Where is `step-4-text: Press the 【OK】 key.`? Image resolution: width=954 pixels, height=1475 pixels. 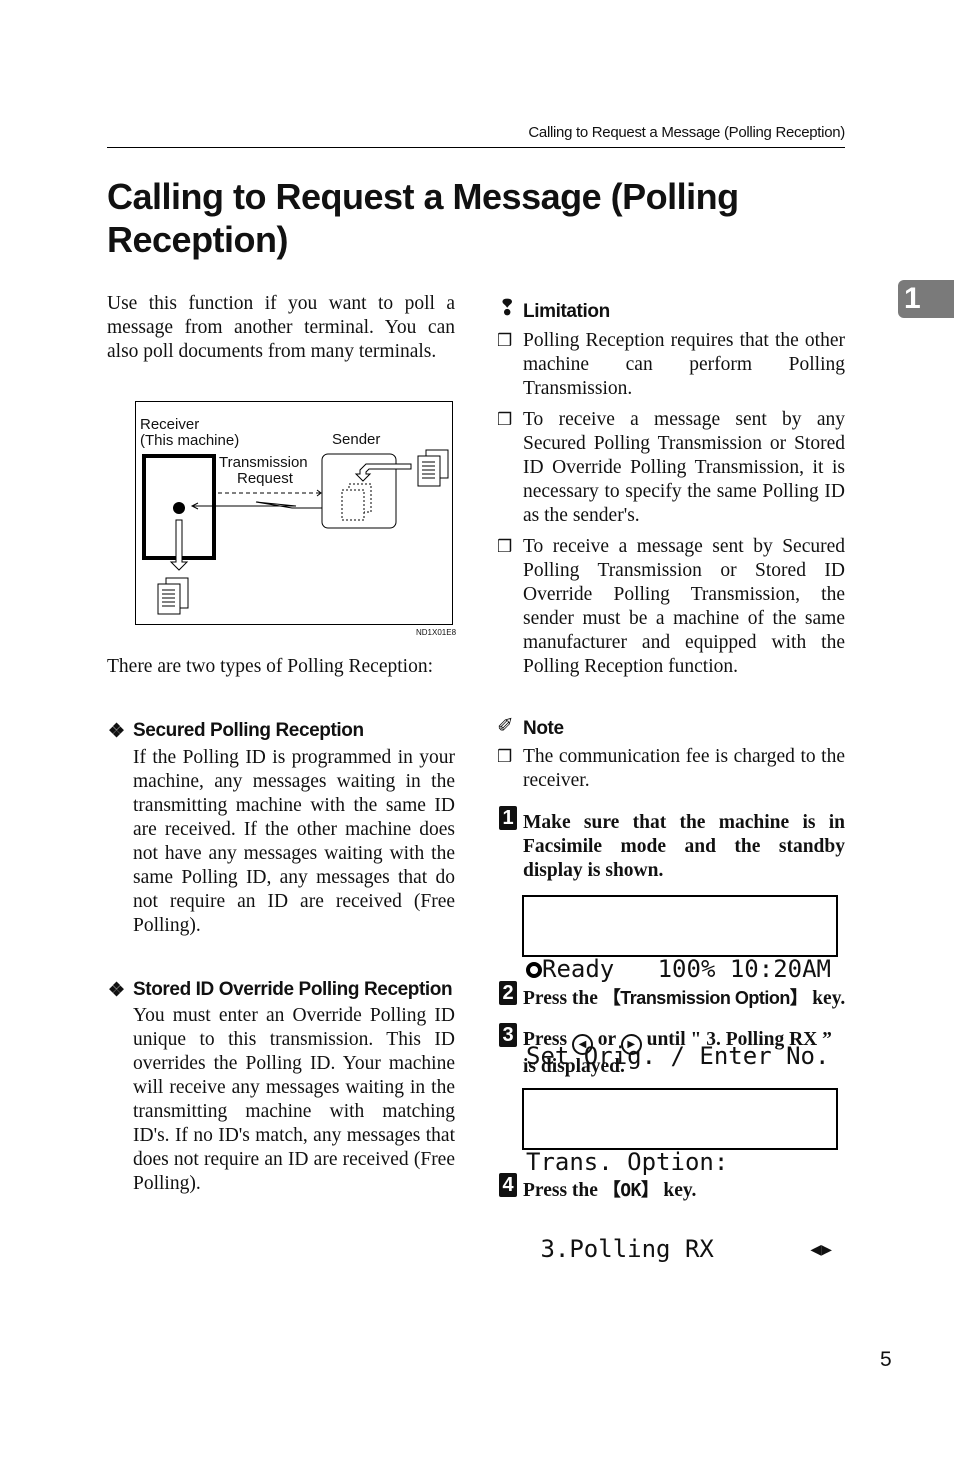 step-4-text: Press the 【OK】 key. is located at coordinates (610, 1190).